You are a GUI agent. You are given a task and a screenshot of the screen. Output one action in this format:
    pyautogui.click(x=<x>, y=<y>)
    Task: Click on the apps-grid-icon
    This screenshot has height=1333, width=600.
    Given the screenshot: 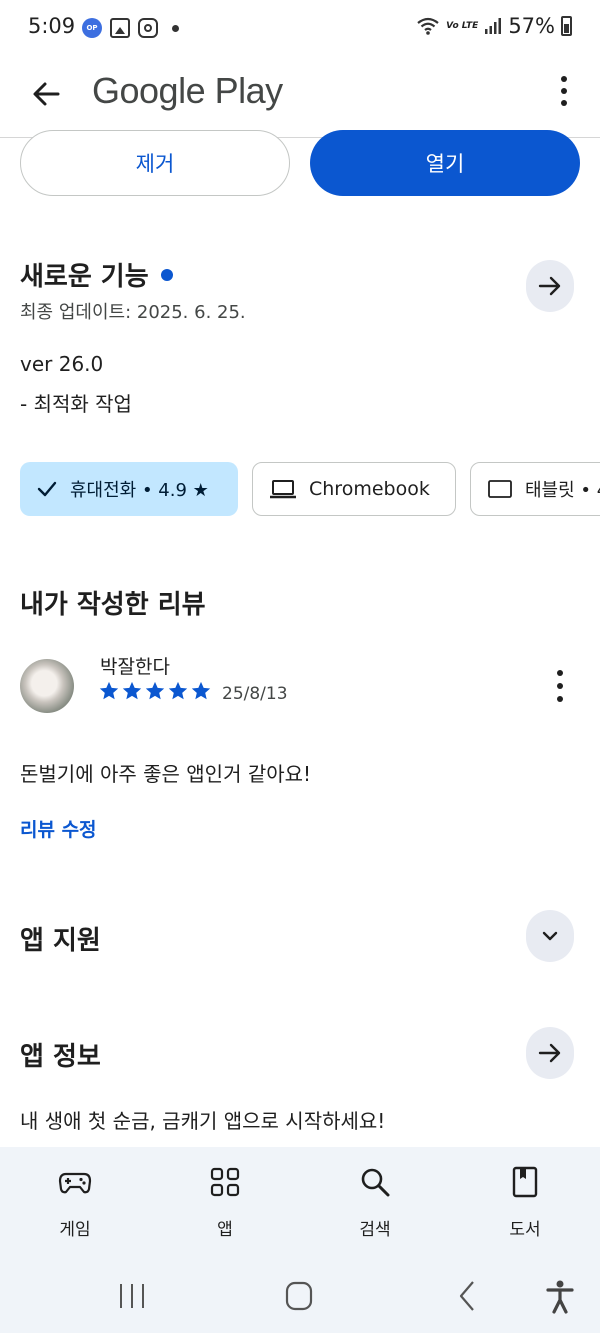 What is the action you would take?
    pyautogui.click(x=225, y=1182)
    